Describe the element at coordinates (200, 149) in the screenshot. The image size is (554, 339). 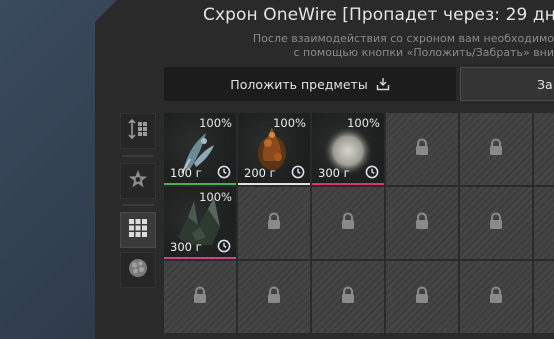
I see `item-slot: 100% 100 г` at that location.